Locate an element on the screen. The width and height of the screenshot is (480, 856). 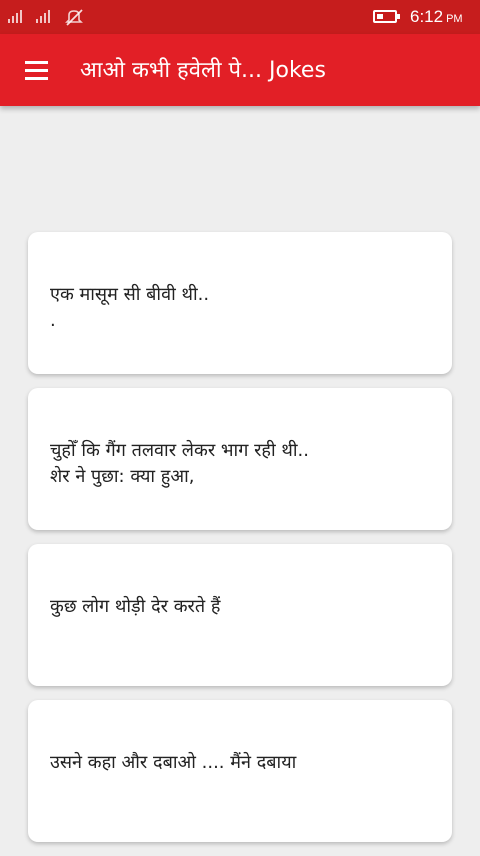
status-bar: 6:12 PM is located at coordinates (240, 17).